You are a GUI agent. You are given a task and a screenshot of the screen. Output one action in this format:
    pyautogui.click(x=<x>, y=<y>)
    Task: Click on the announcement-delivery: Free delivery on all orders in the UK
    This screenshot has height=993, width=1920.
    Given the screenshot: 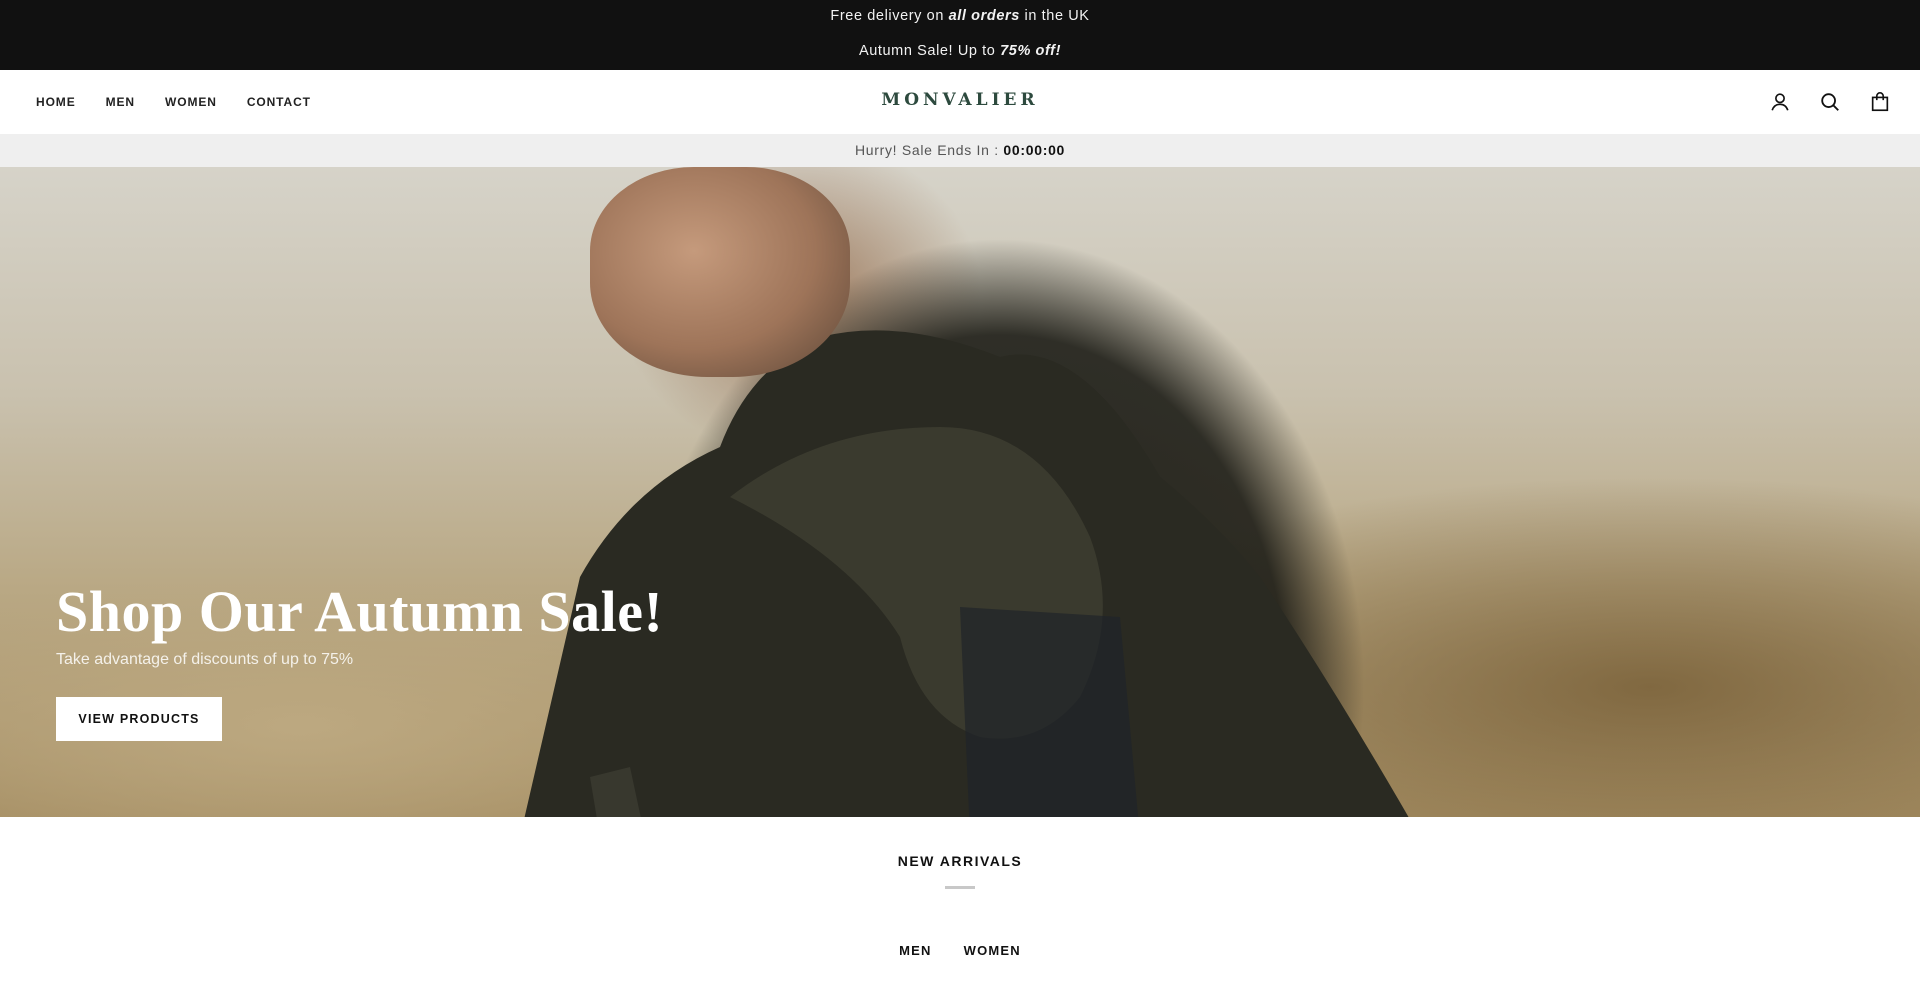 What is the action you would take?
    pyautogui.click(x=960, y=16)
    